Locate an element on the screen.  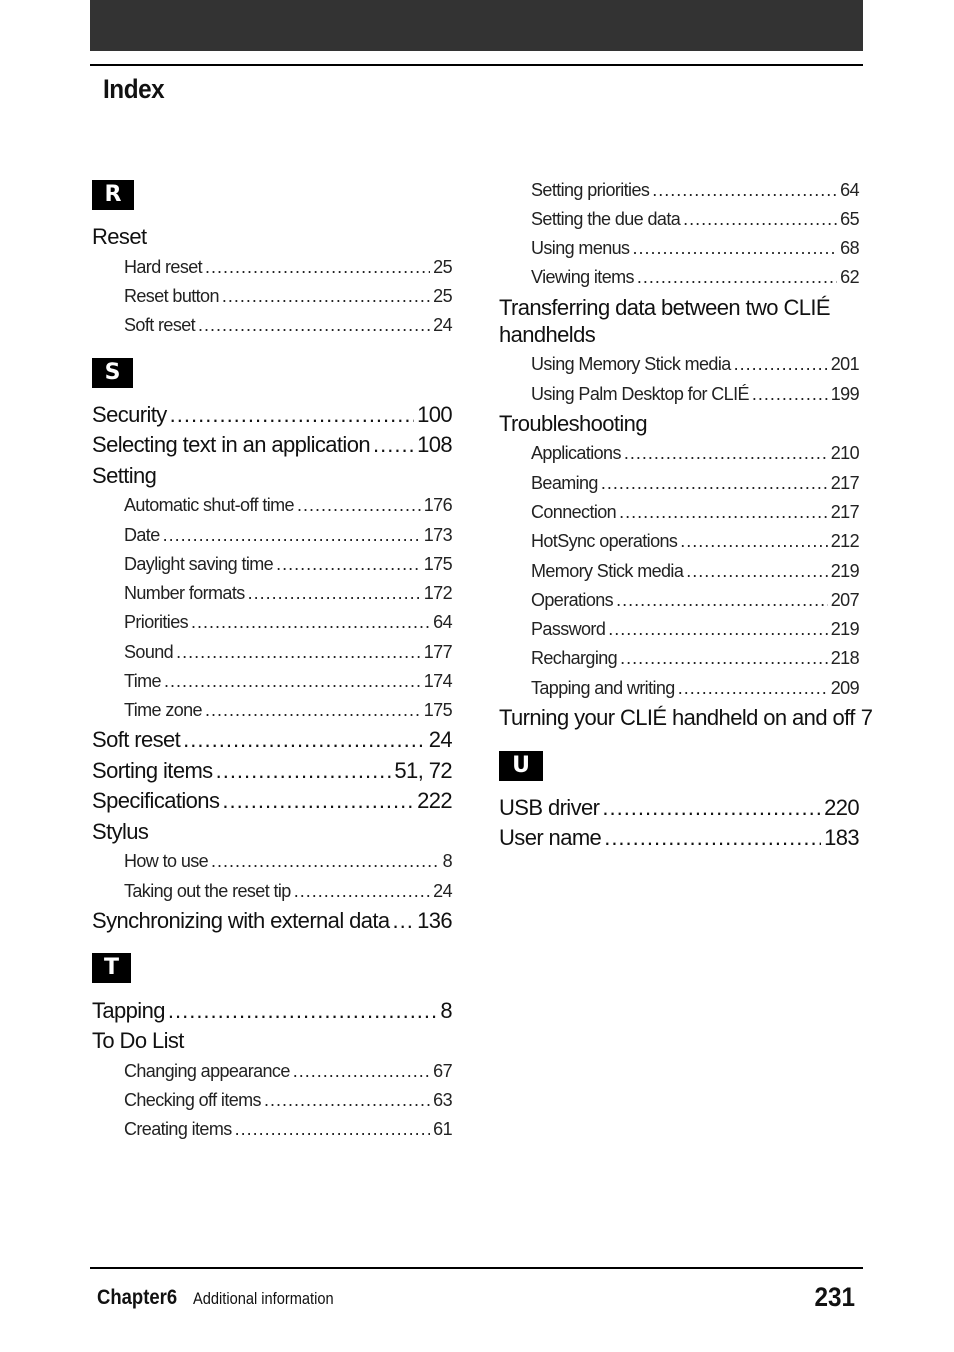
index-subentry: Checking off items63 is located at coordinates (288, 1100).